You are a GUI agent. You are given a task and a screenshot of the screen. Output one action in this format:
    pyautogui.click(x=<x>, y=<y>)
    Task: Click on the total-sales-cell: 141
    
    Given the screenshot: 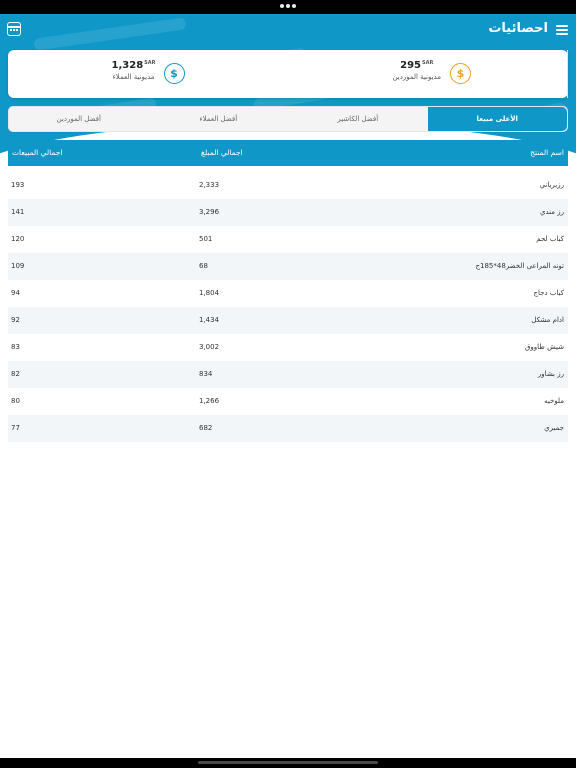 What is the action you would take?
    pyautogui.click(x=18, y=212)
    